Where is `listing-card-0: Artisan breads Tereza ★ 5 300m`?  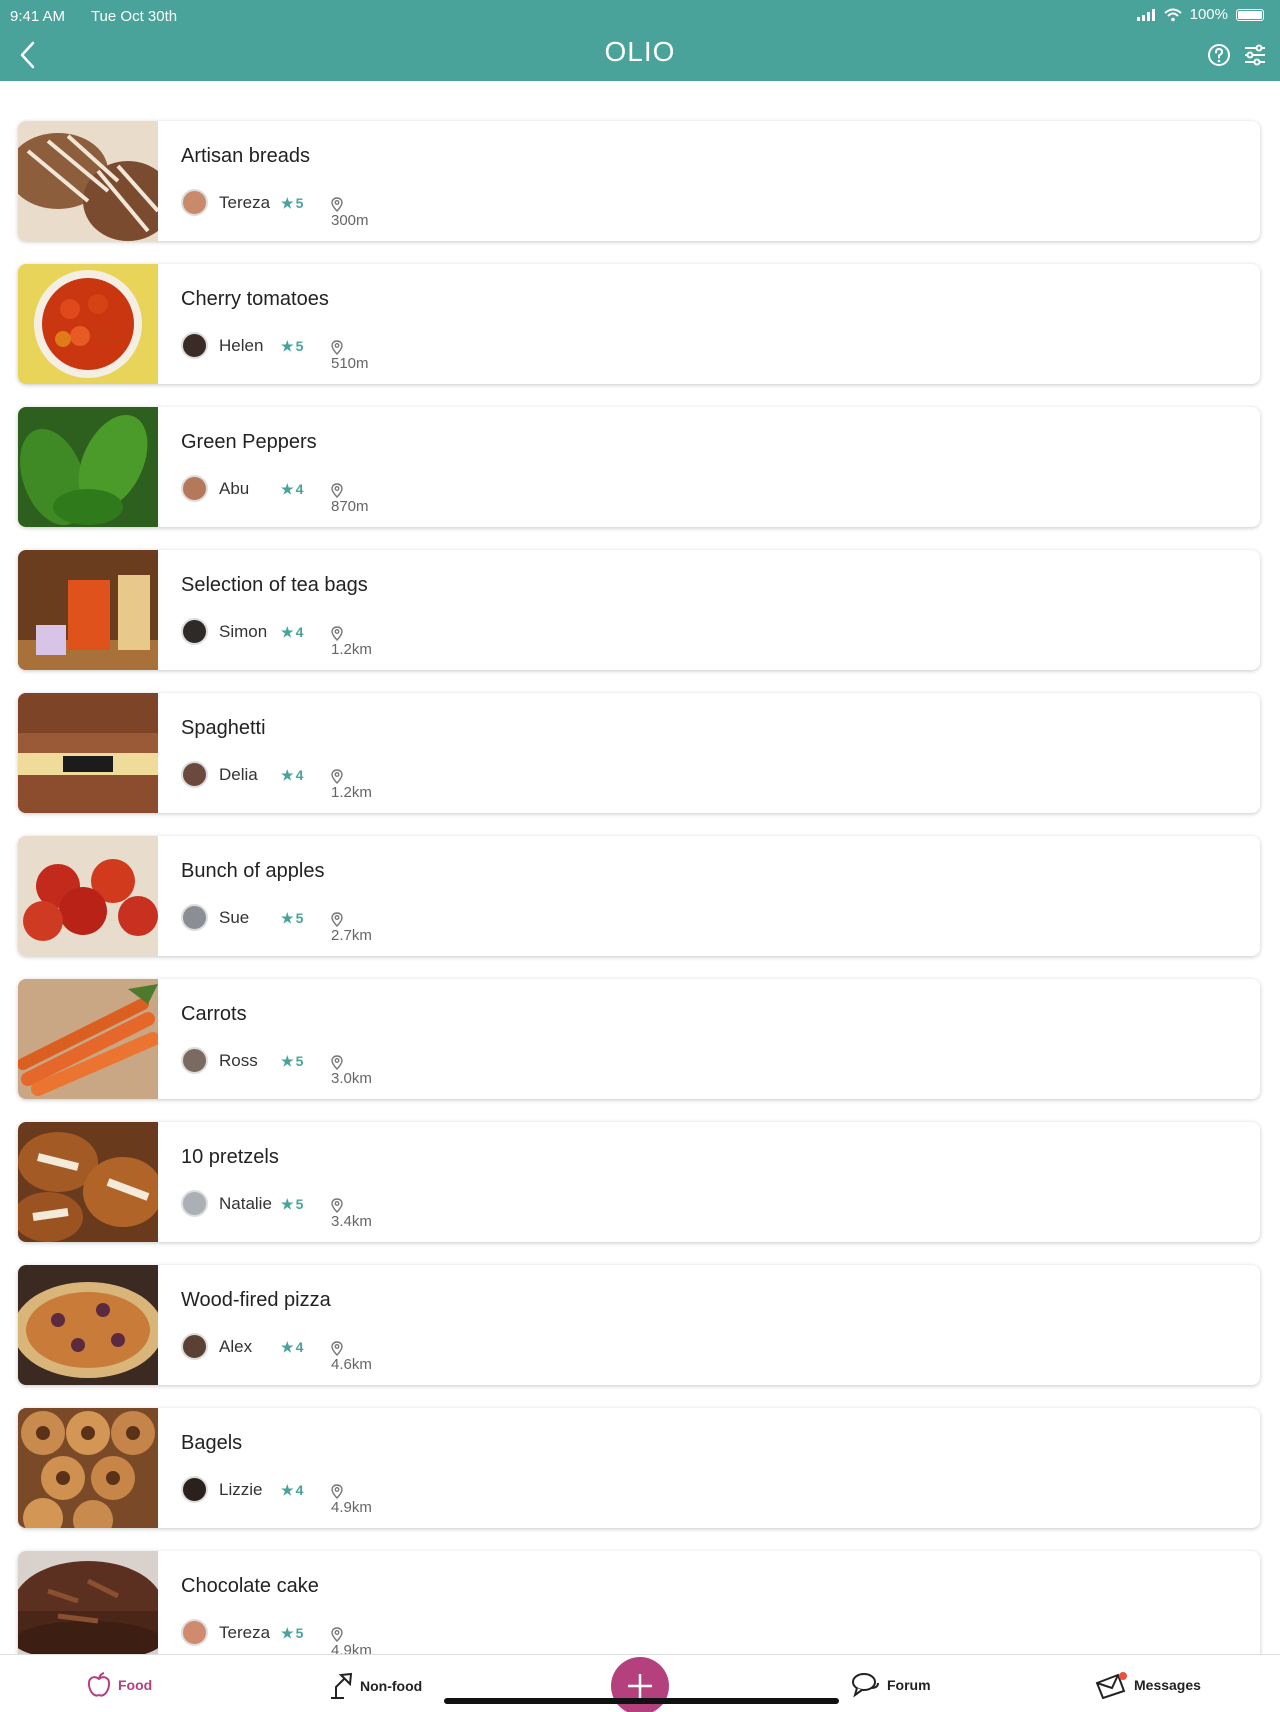
listing-card-0: Artisan breads Tereza ★ 5 300m is located at coordinates (639, 181).